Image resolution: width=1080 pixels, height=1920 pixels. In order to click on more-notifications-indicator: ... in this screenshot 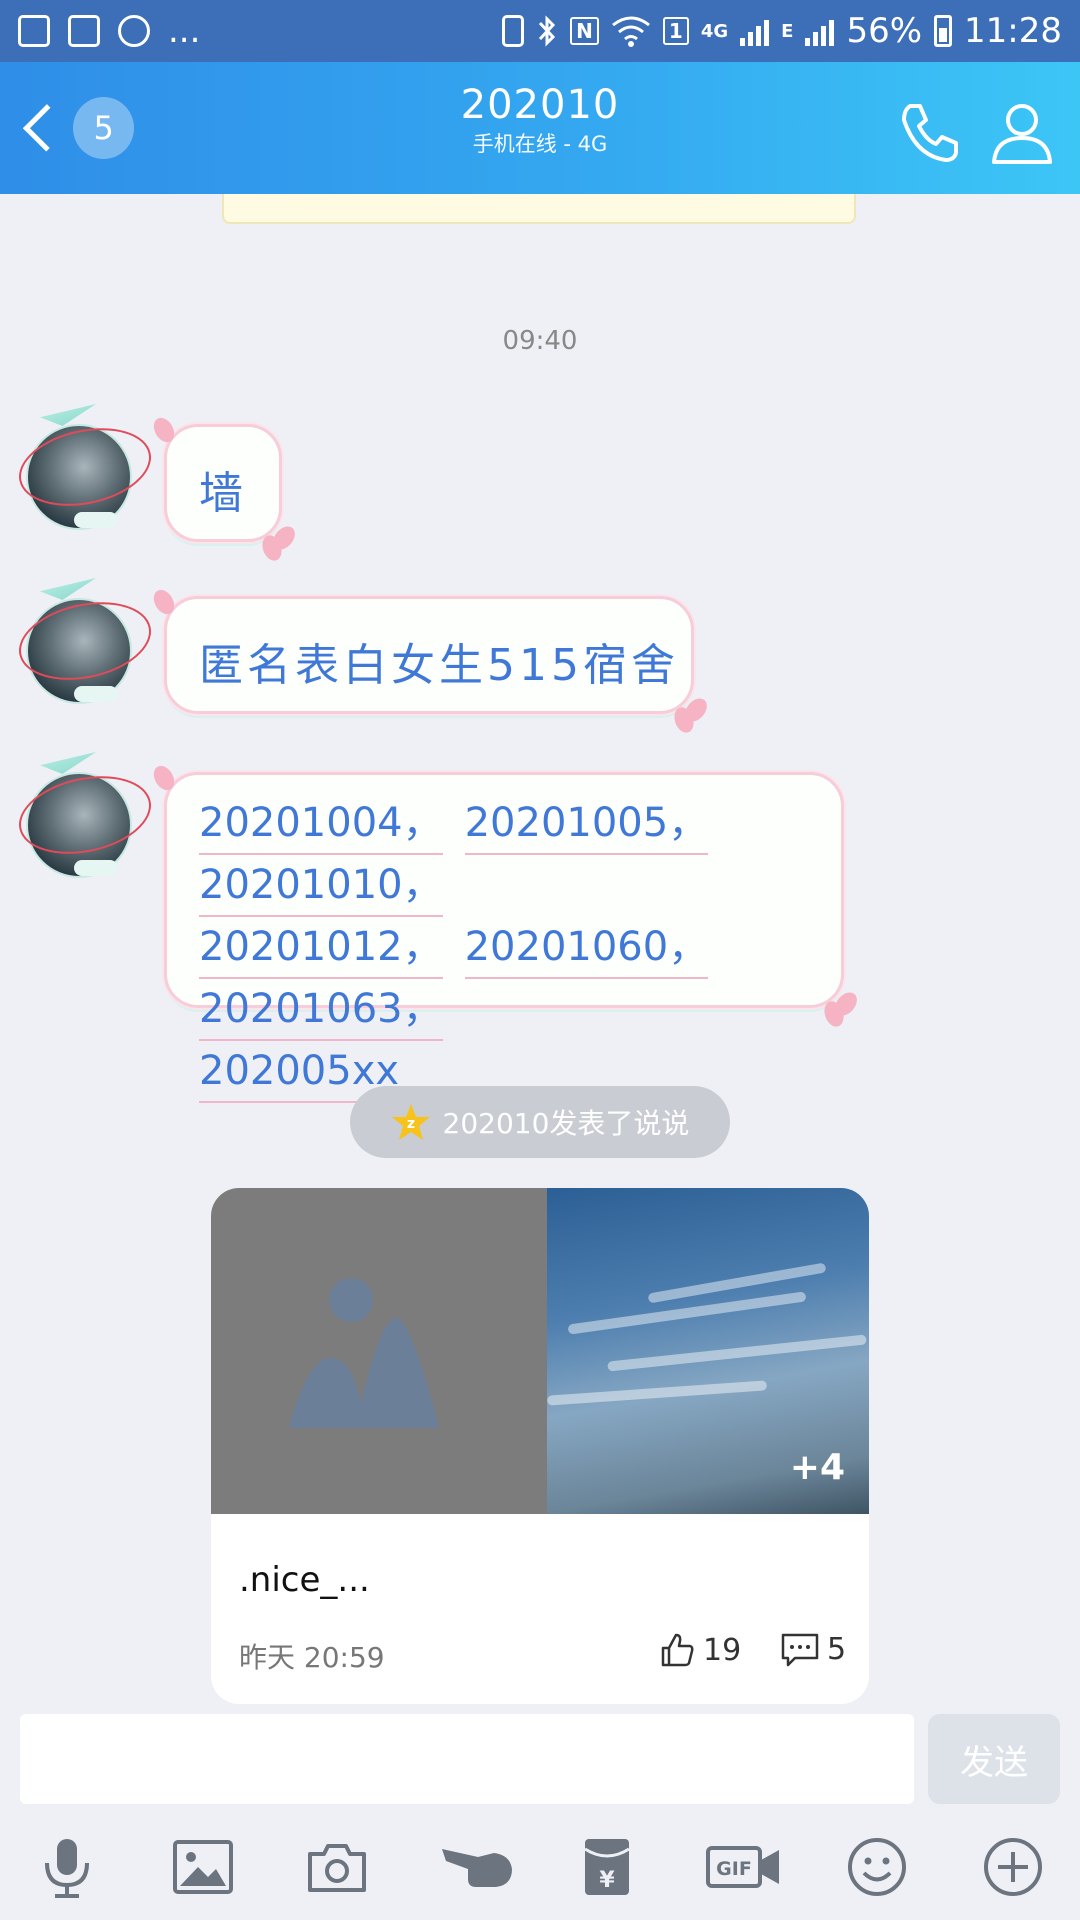, I will do `click(184, 31)`.